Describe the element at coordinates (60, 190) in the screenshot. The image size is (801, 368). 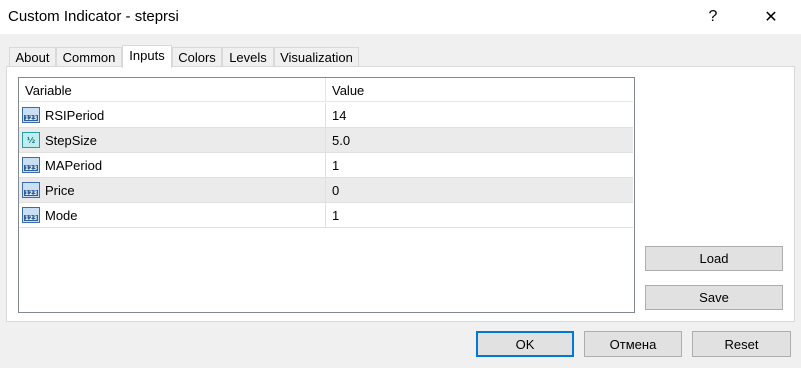
I see `variable-name: Price` at that location.